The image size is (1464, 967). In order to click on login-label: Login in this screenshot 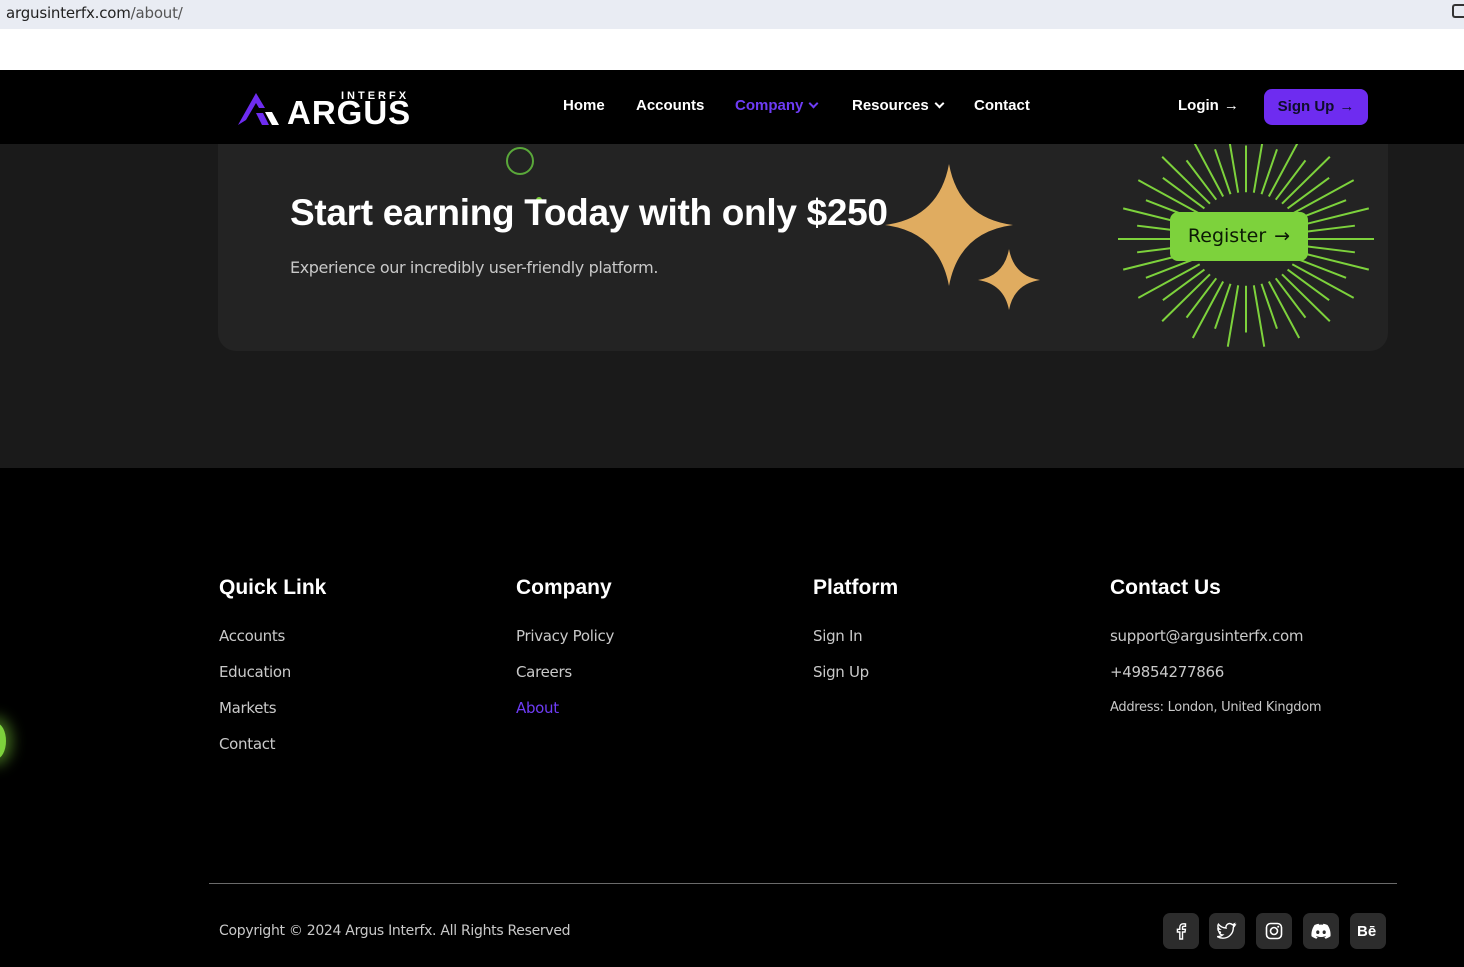, I will do `click(1198, 105)`.